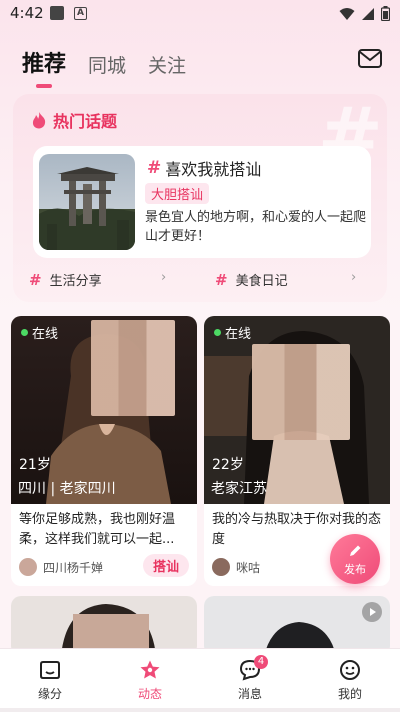 This screenshot has width=400, height=712. Describe the element at coordinates (370, 59) in the screenshot. I see `mail-icon` at that location.